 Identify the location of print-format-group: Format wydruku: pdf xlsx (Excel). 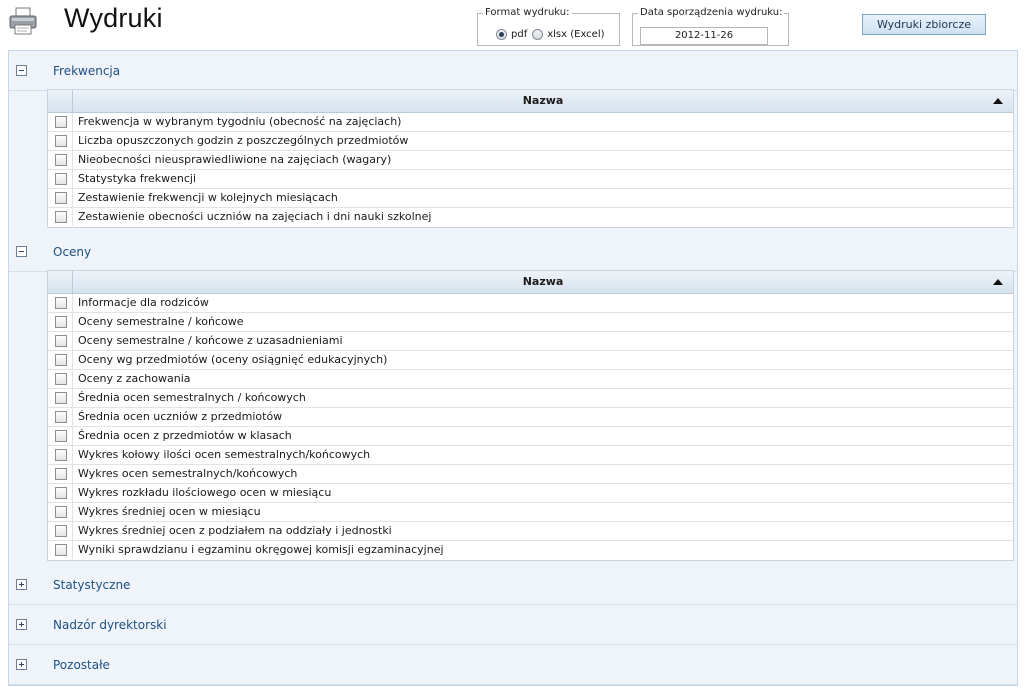
(548, 27).